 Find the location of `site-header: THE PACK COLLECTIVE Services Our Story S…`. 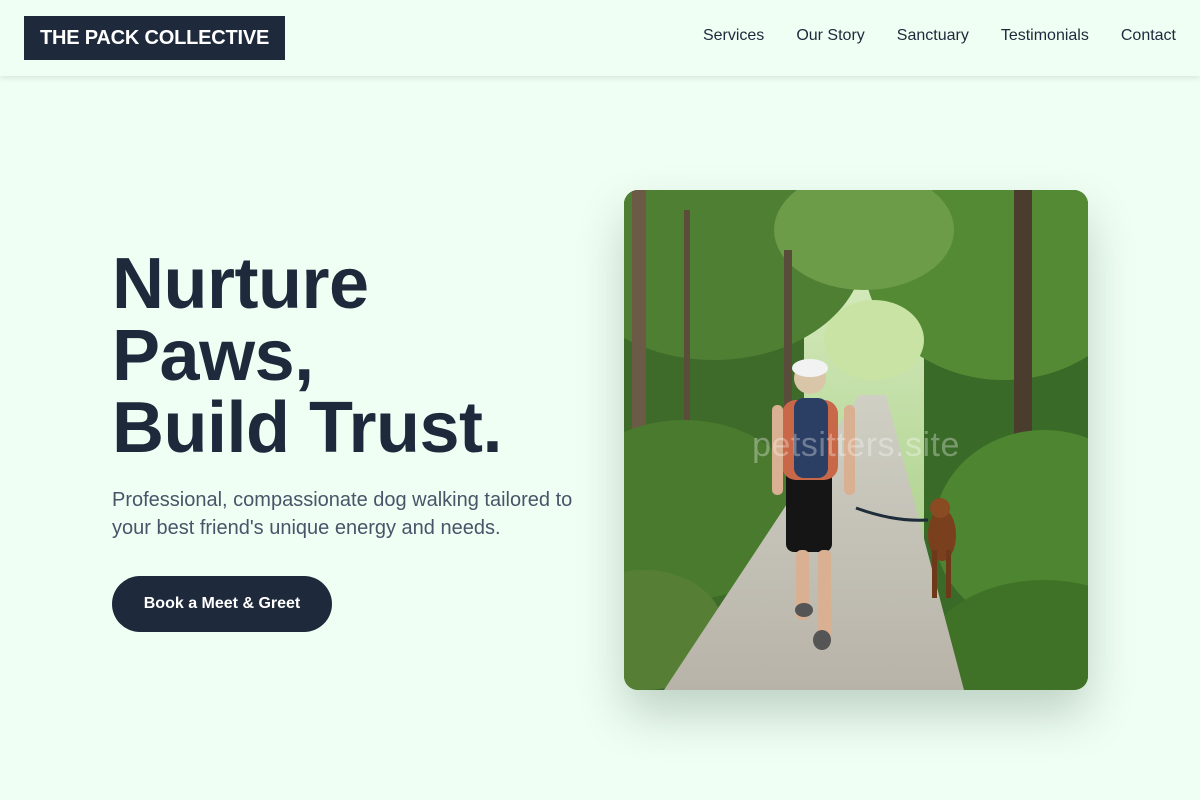

site-header: THE PACK COLLECTIVE Services Our Story S… is located at coordinates (600, 38).